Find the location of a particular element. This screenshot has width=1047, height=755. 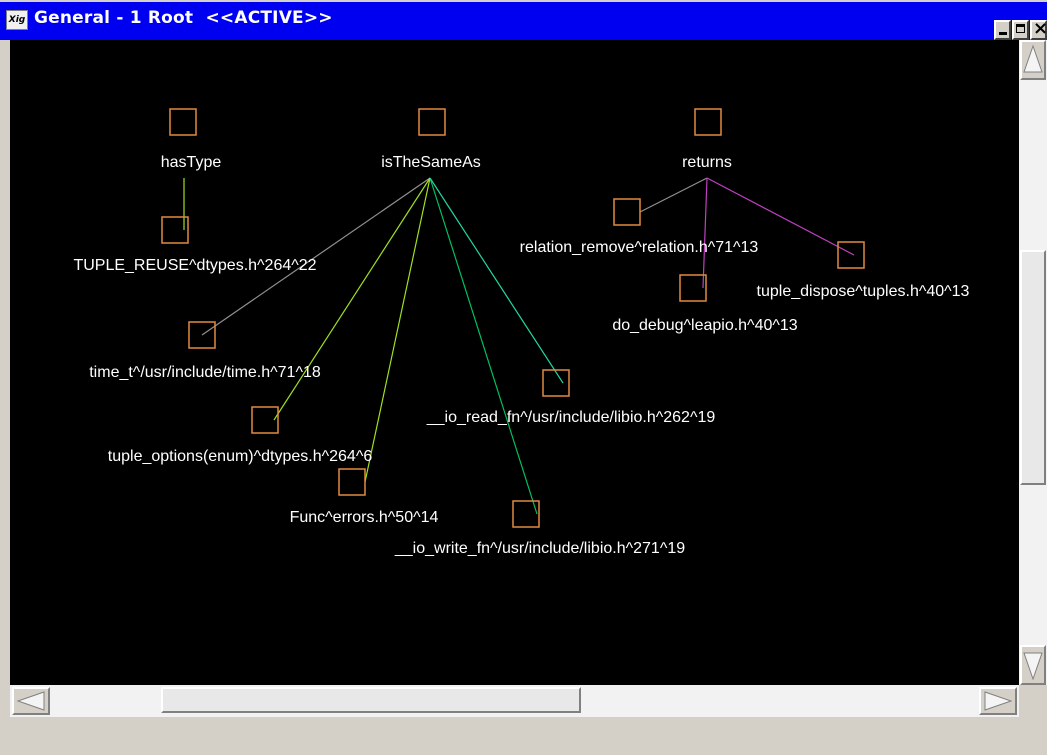

node-label: tuple_dispose^tuples.h^40^13 is located at coordinates (863, 291).